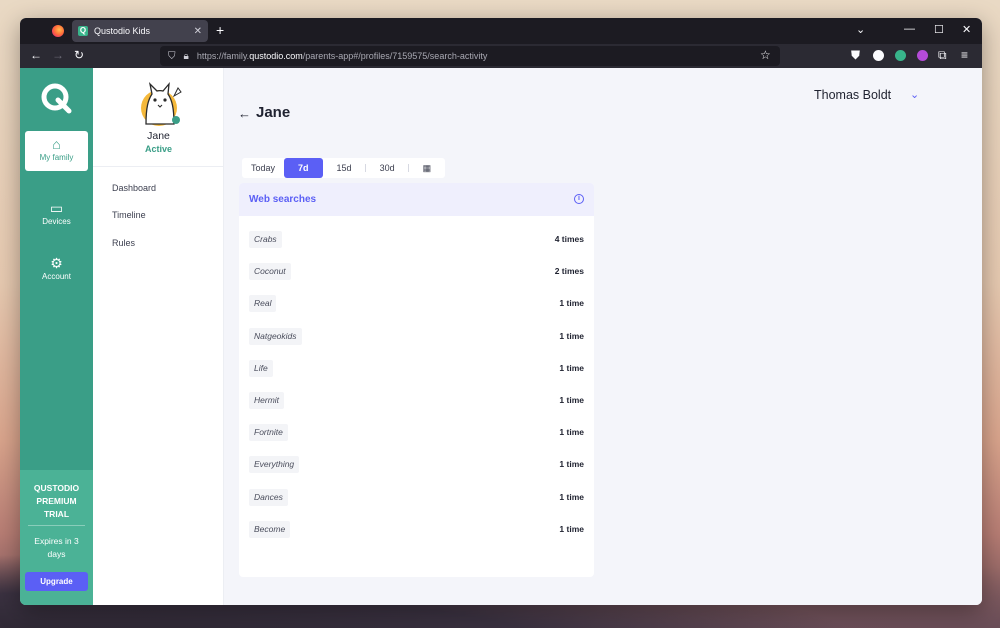 Image resolution: width=1000 pixels, height=628 pixels. Describe the element at coordinates (267, 400) in the screenshot. I see `search-term: Hermit` at that location.